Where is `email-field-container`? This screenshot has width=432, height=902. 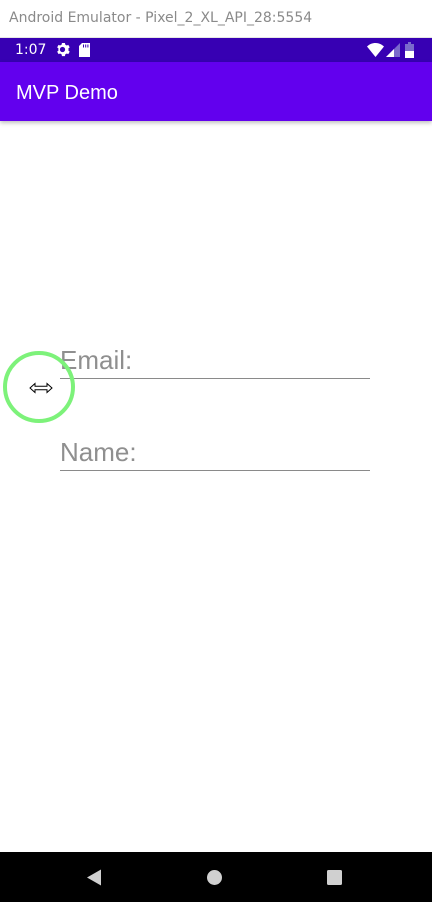 email-field-container is located at coordinates (215, 362).